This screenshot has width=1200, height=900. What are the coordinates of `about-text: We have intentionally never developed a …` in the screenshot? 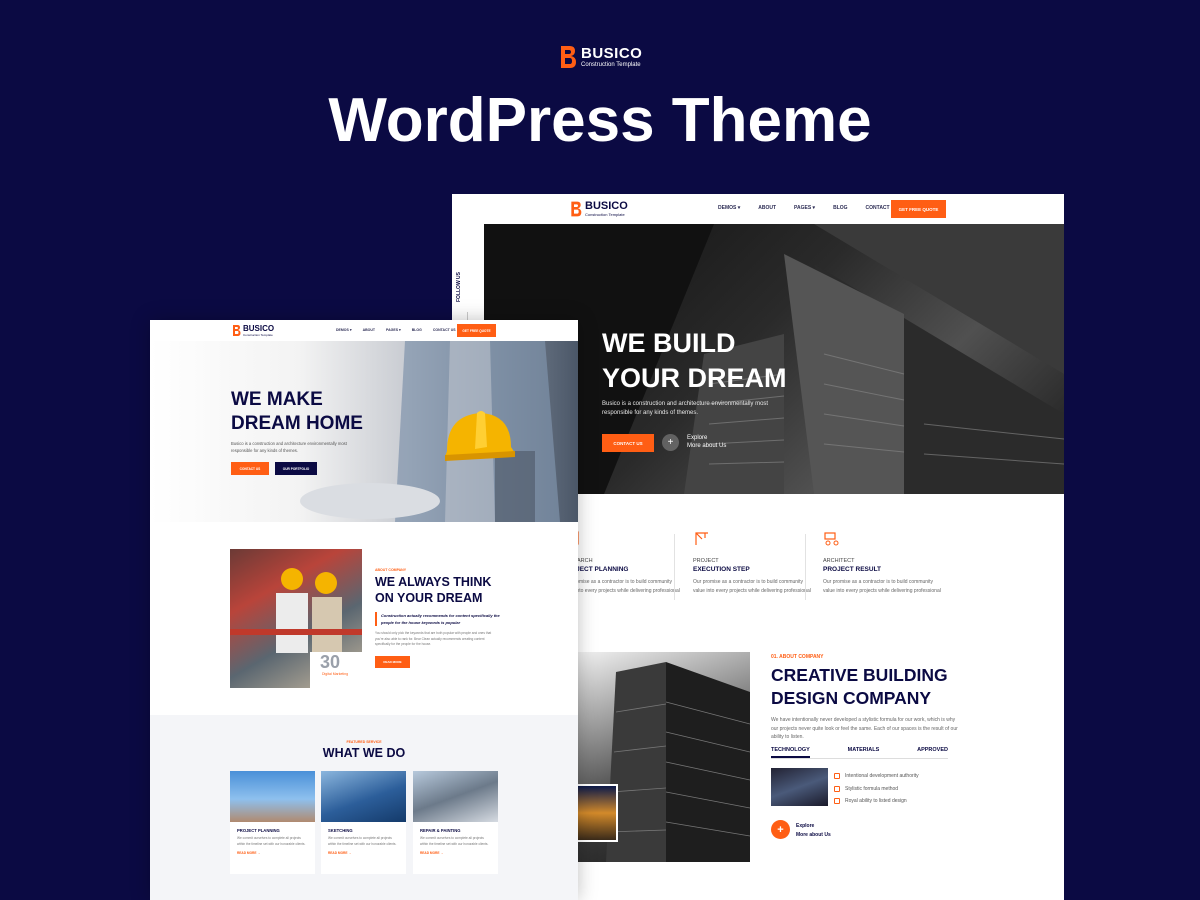 It's located at (864, 728).